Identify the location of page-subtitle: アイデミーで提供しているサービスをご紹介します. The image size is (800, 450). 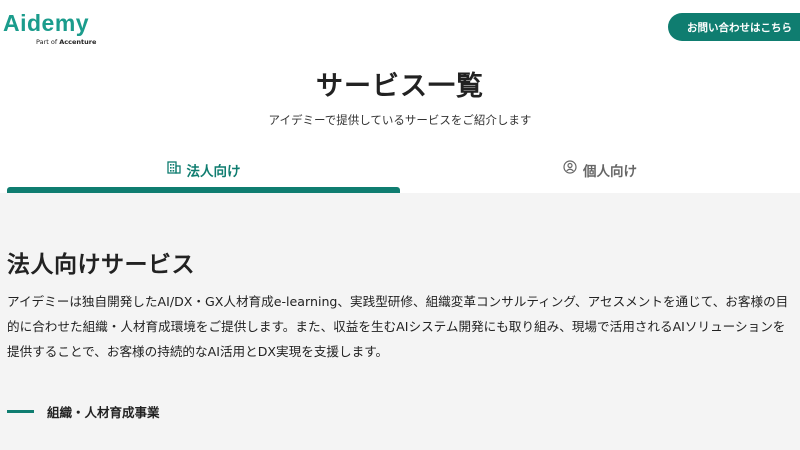
(400, 120).